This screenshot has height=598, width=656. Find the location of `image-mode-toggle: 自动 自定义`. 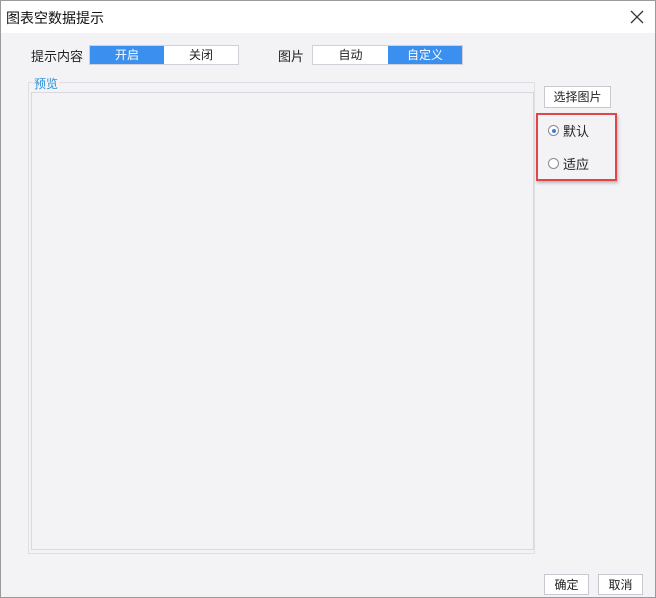

image-mode-toggle: 自动 自定义 is located at coordinates (387, 55).